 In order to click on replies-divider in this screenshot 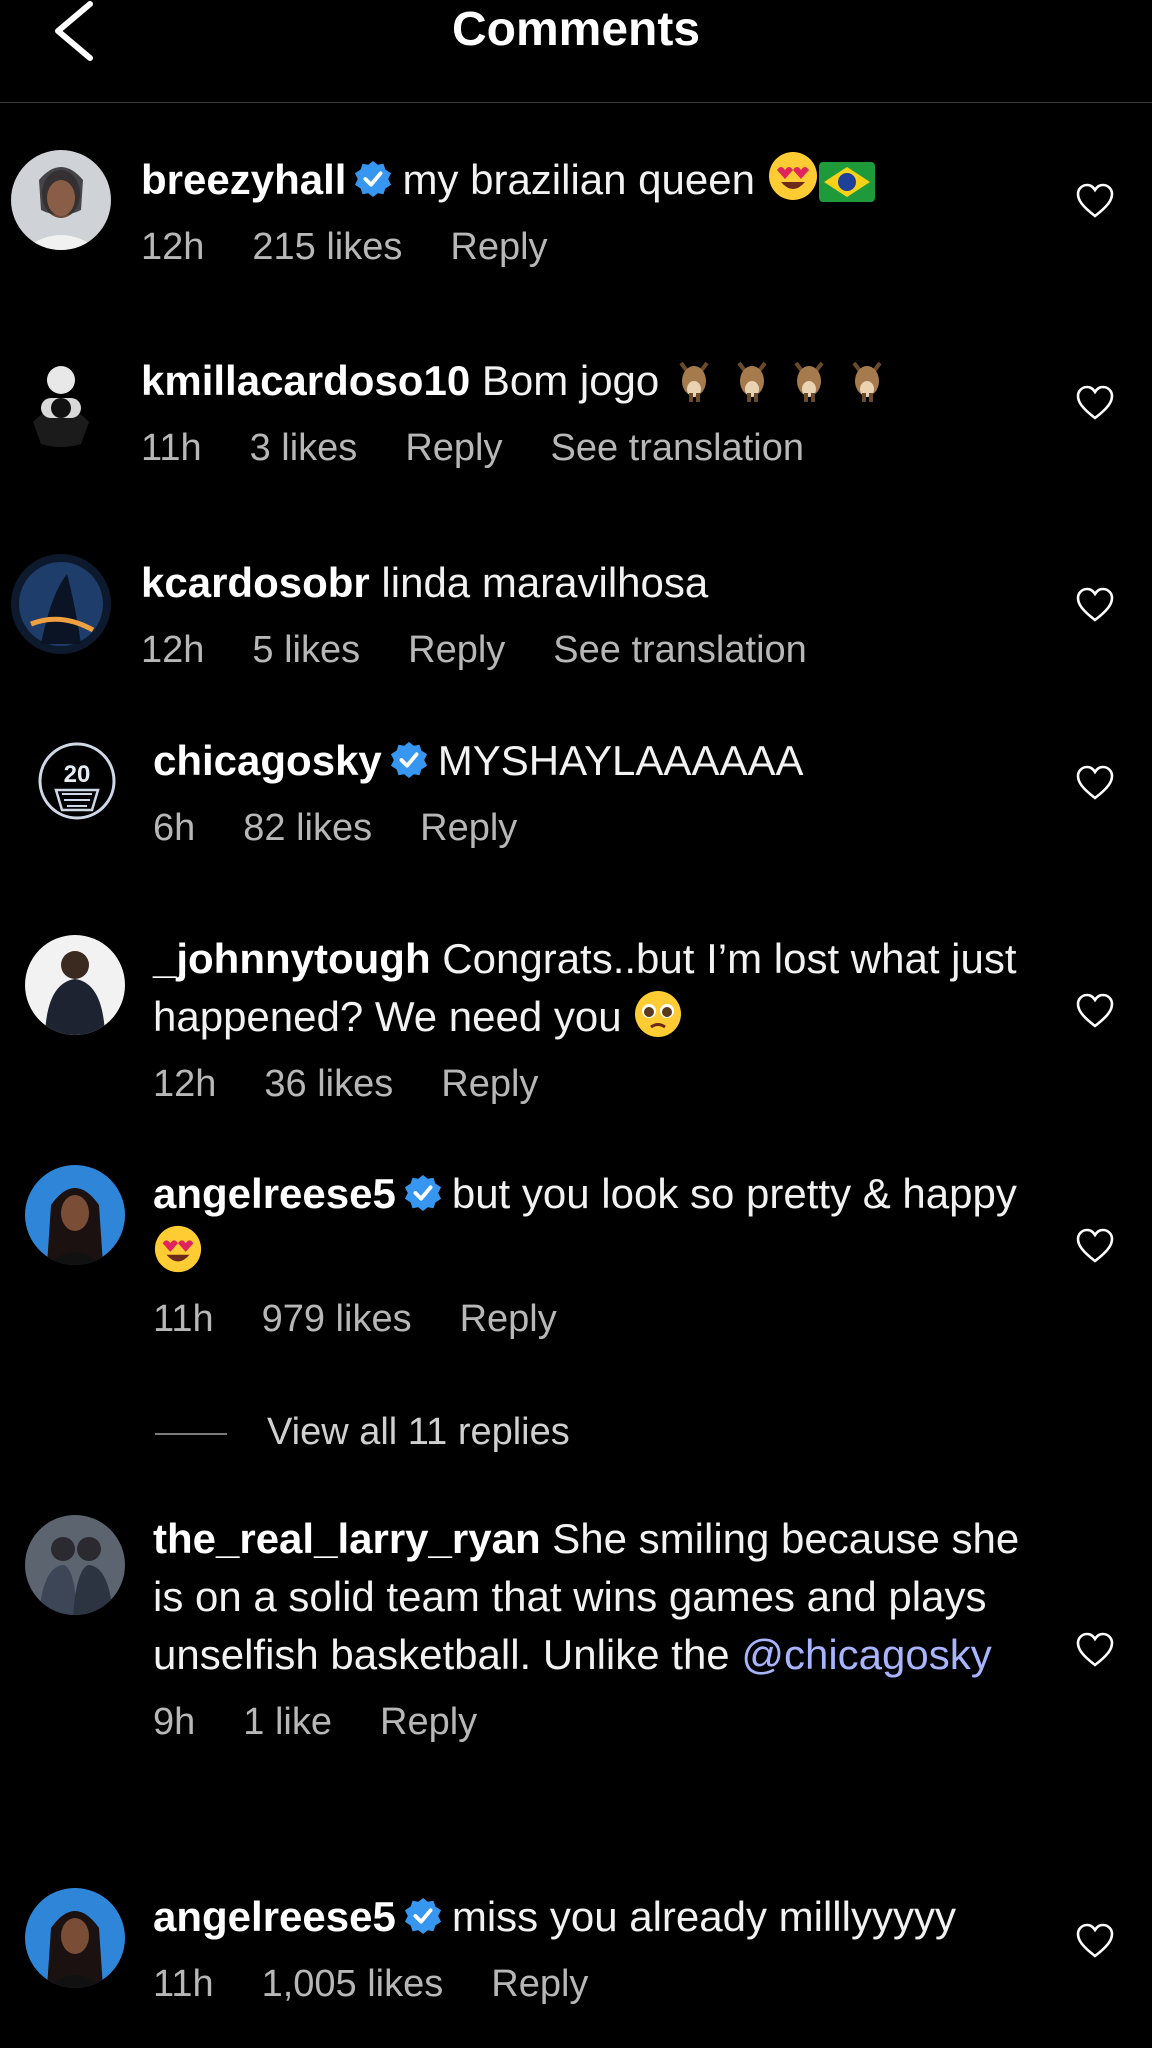, I will do `click(191, 1433)`.